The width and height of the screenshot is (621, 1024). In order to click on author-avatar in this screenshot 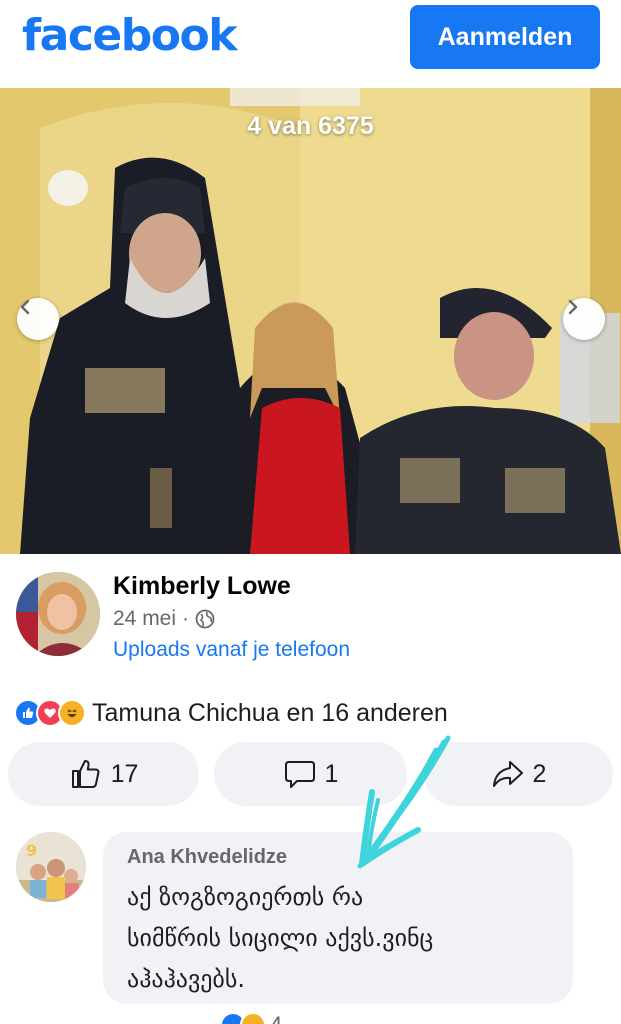, I will do `click(58, 614)`.